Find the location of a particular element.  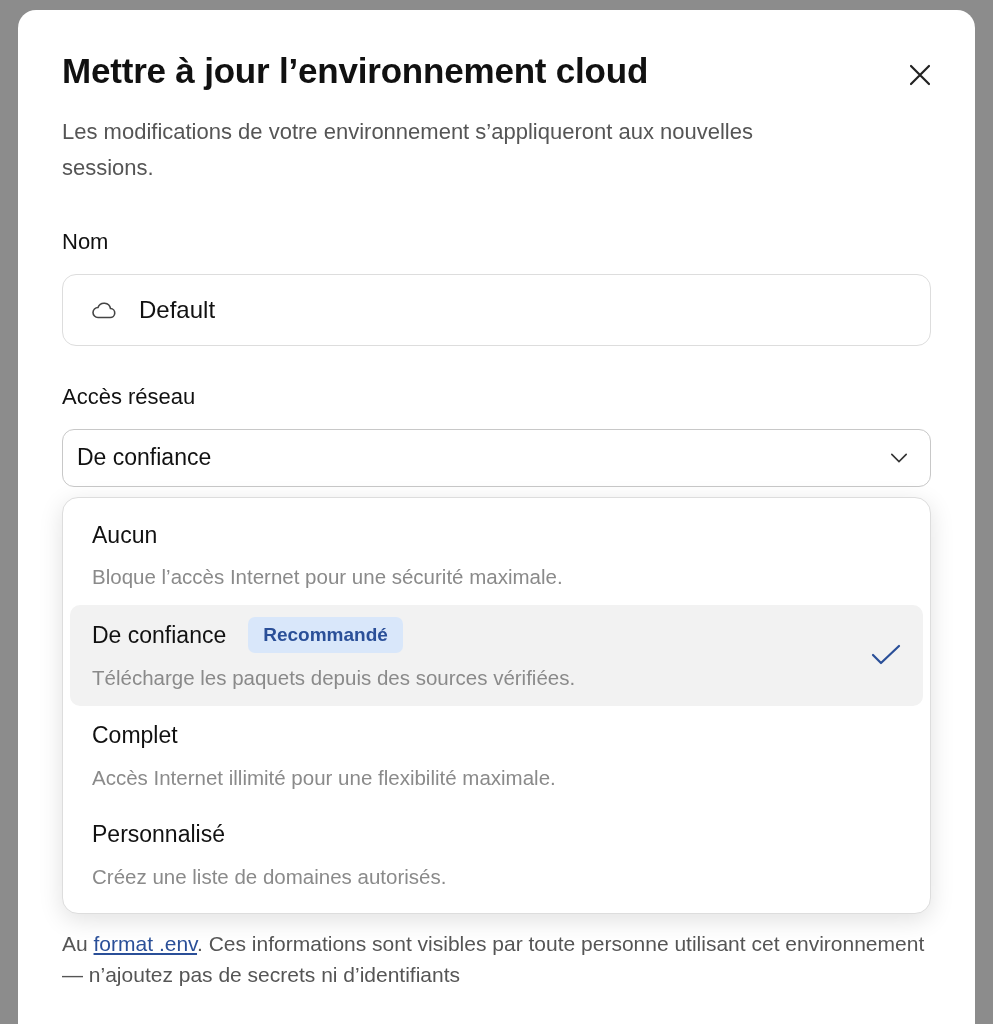

option-name: De confiance is located at coordinates (159, 635).